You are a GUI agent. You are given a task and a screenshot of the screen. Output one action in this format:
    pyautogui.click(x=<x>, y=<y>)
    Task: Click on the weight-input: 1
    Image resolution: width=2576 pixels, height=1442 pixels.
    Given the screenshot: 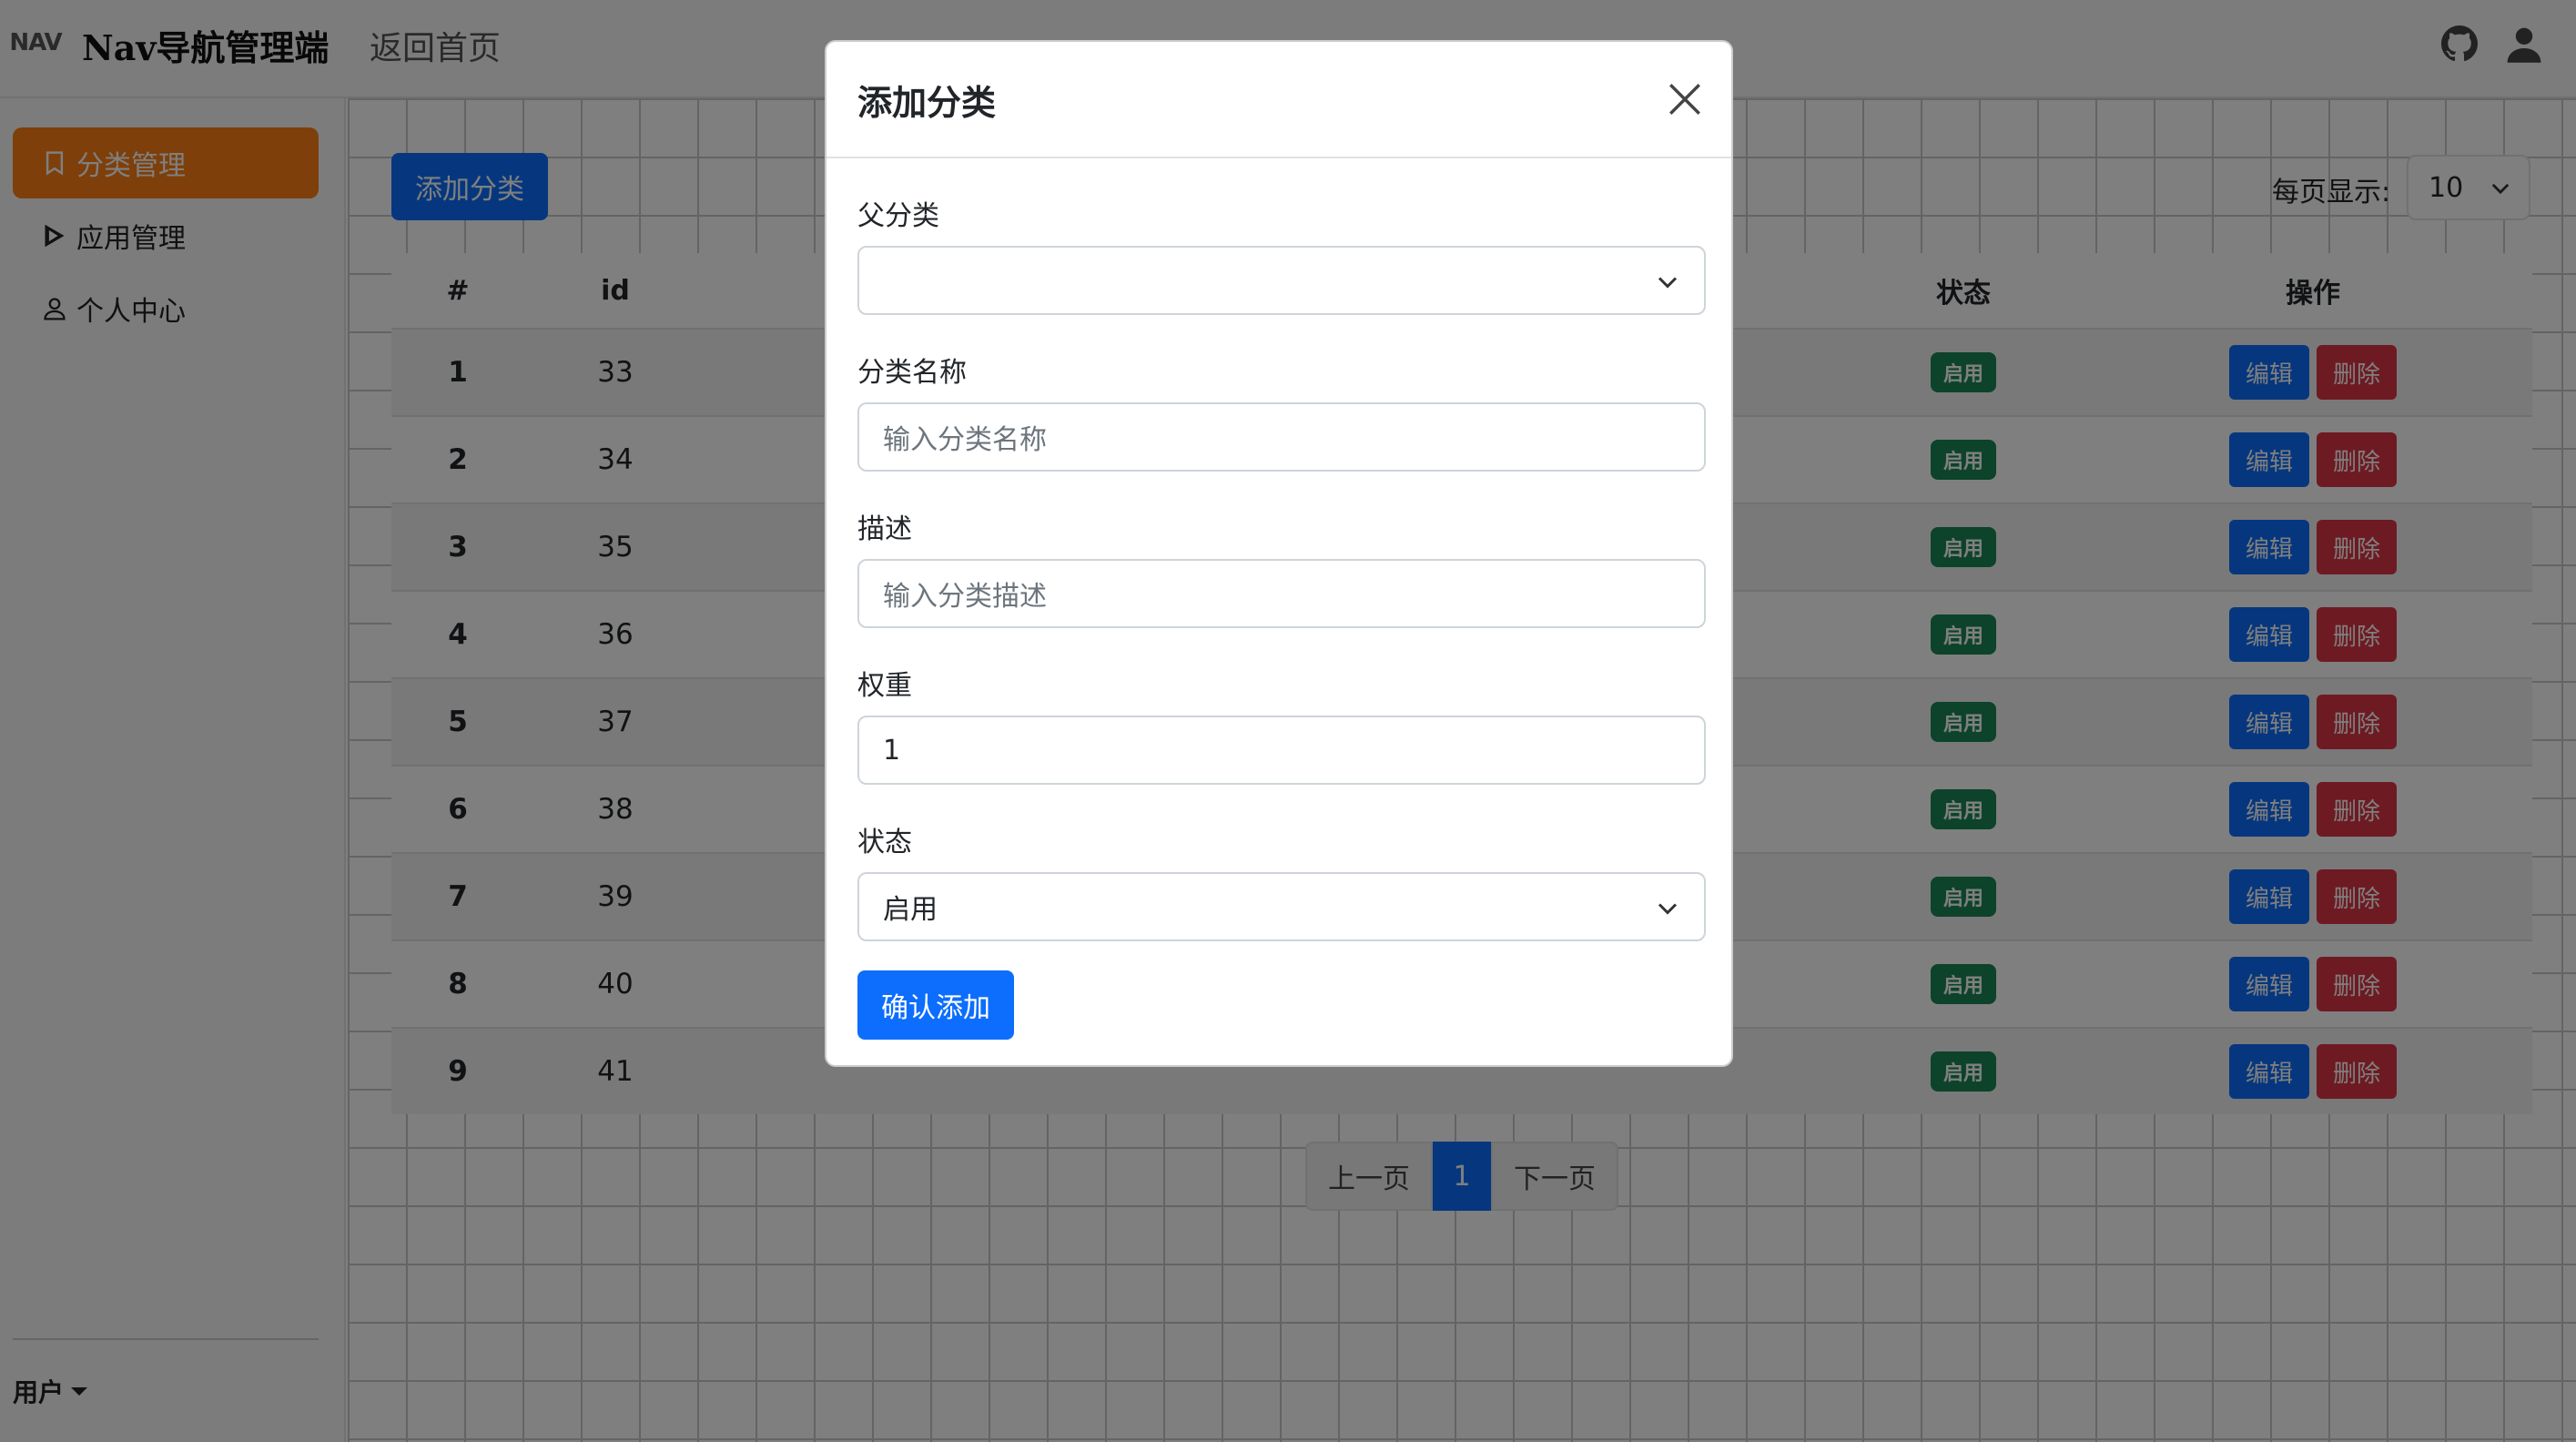 What is the action you would take?
    pyautogui.click(x=1281, y=750)
    